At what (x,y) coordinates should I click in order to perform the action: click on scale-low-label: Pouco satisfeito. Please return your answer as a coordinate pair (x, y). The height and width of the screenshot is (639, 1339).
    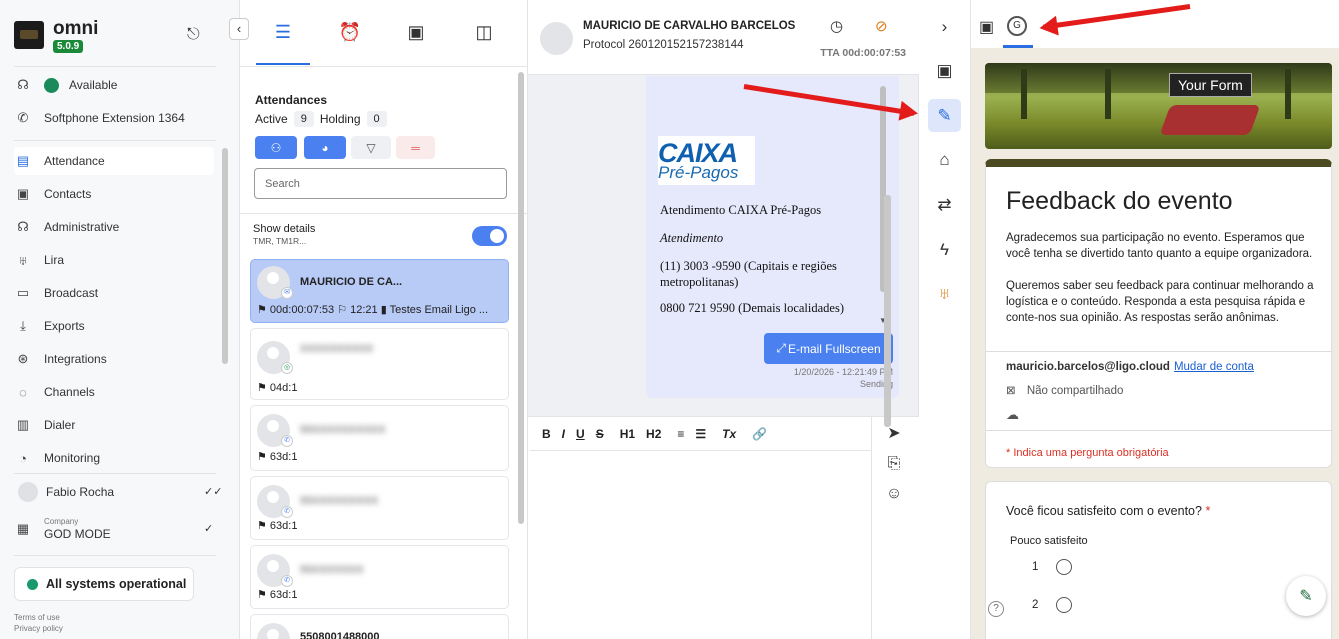
    Looking at the image, I should click on (1049, 541).